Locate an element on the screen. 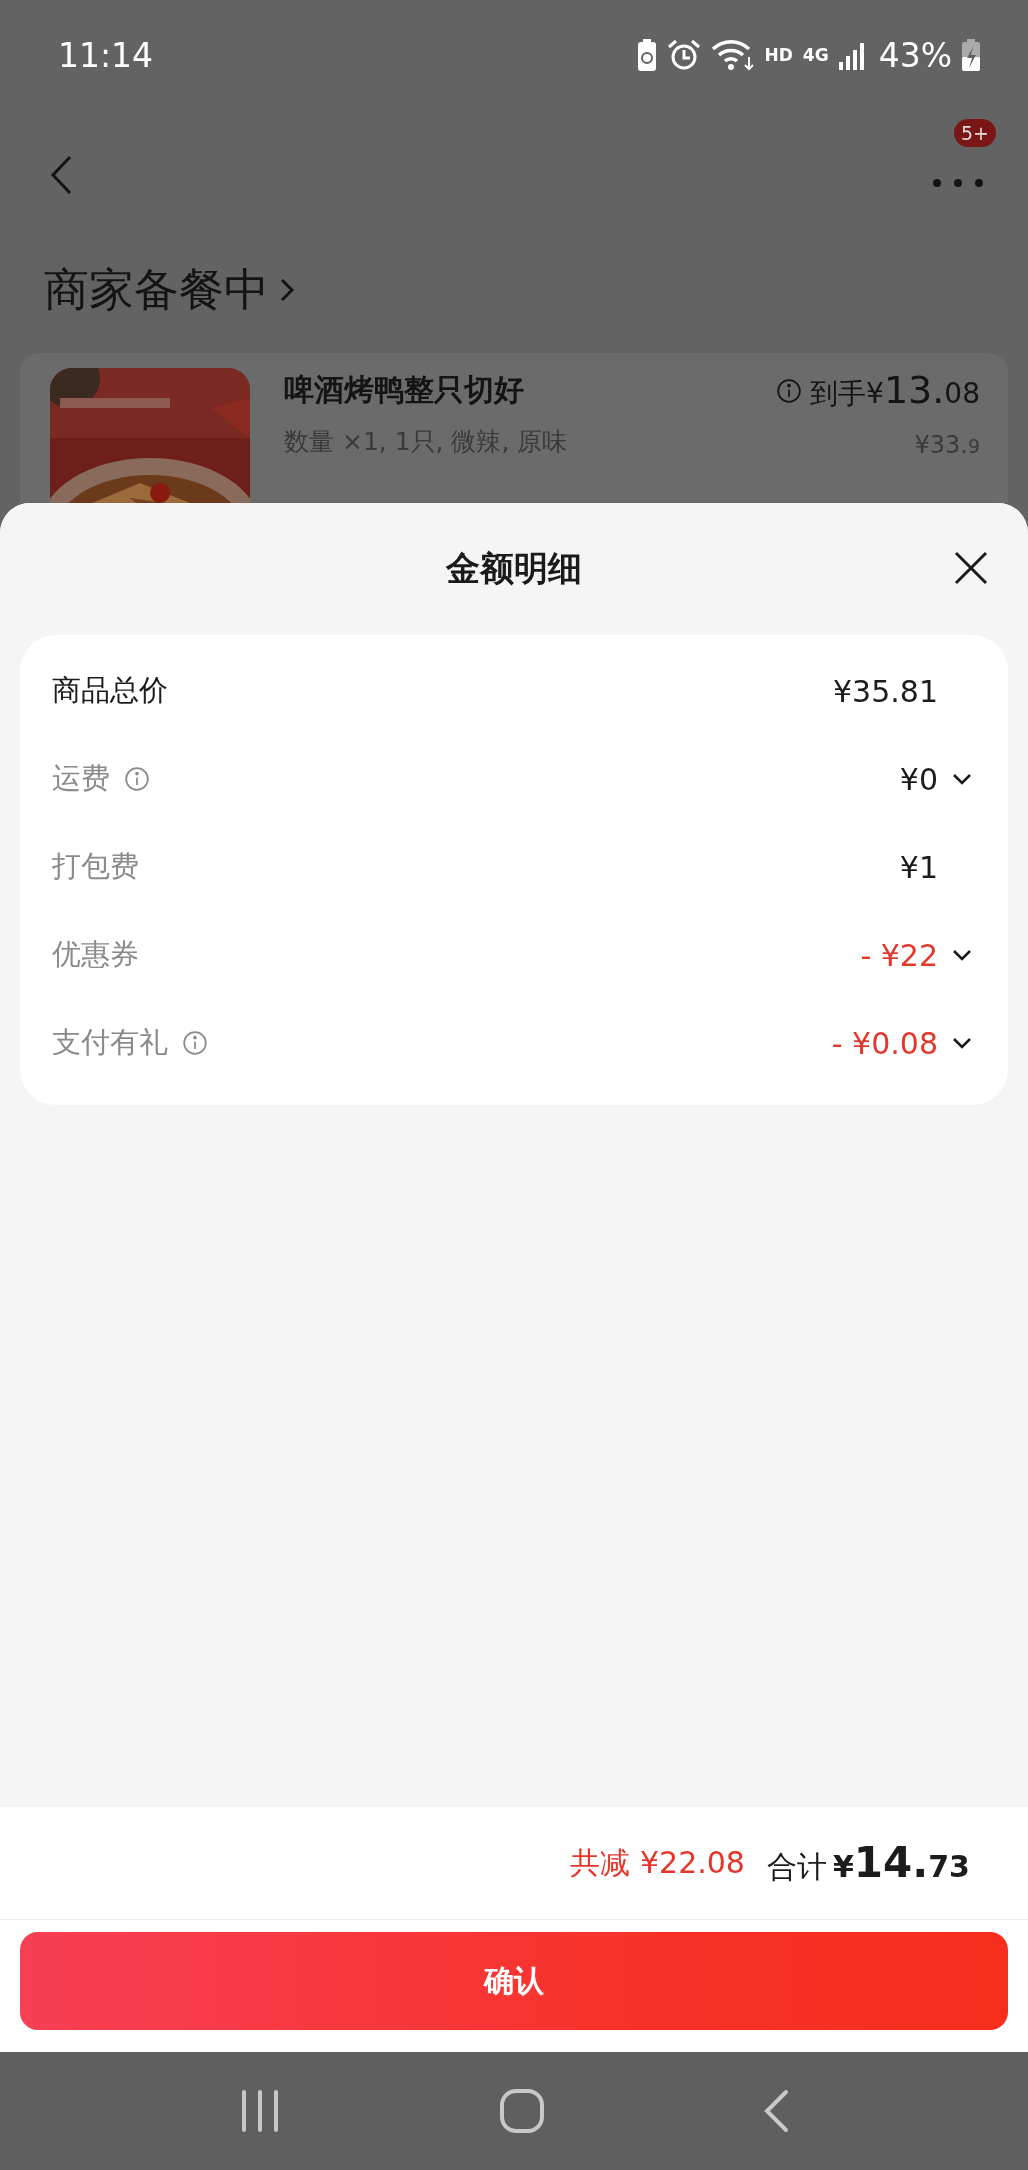  battery-charging-icon is located at coordinates (971, 55).